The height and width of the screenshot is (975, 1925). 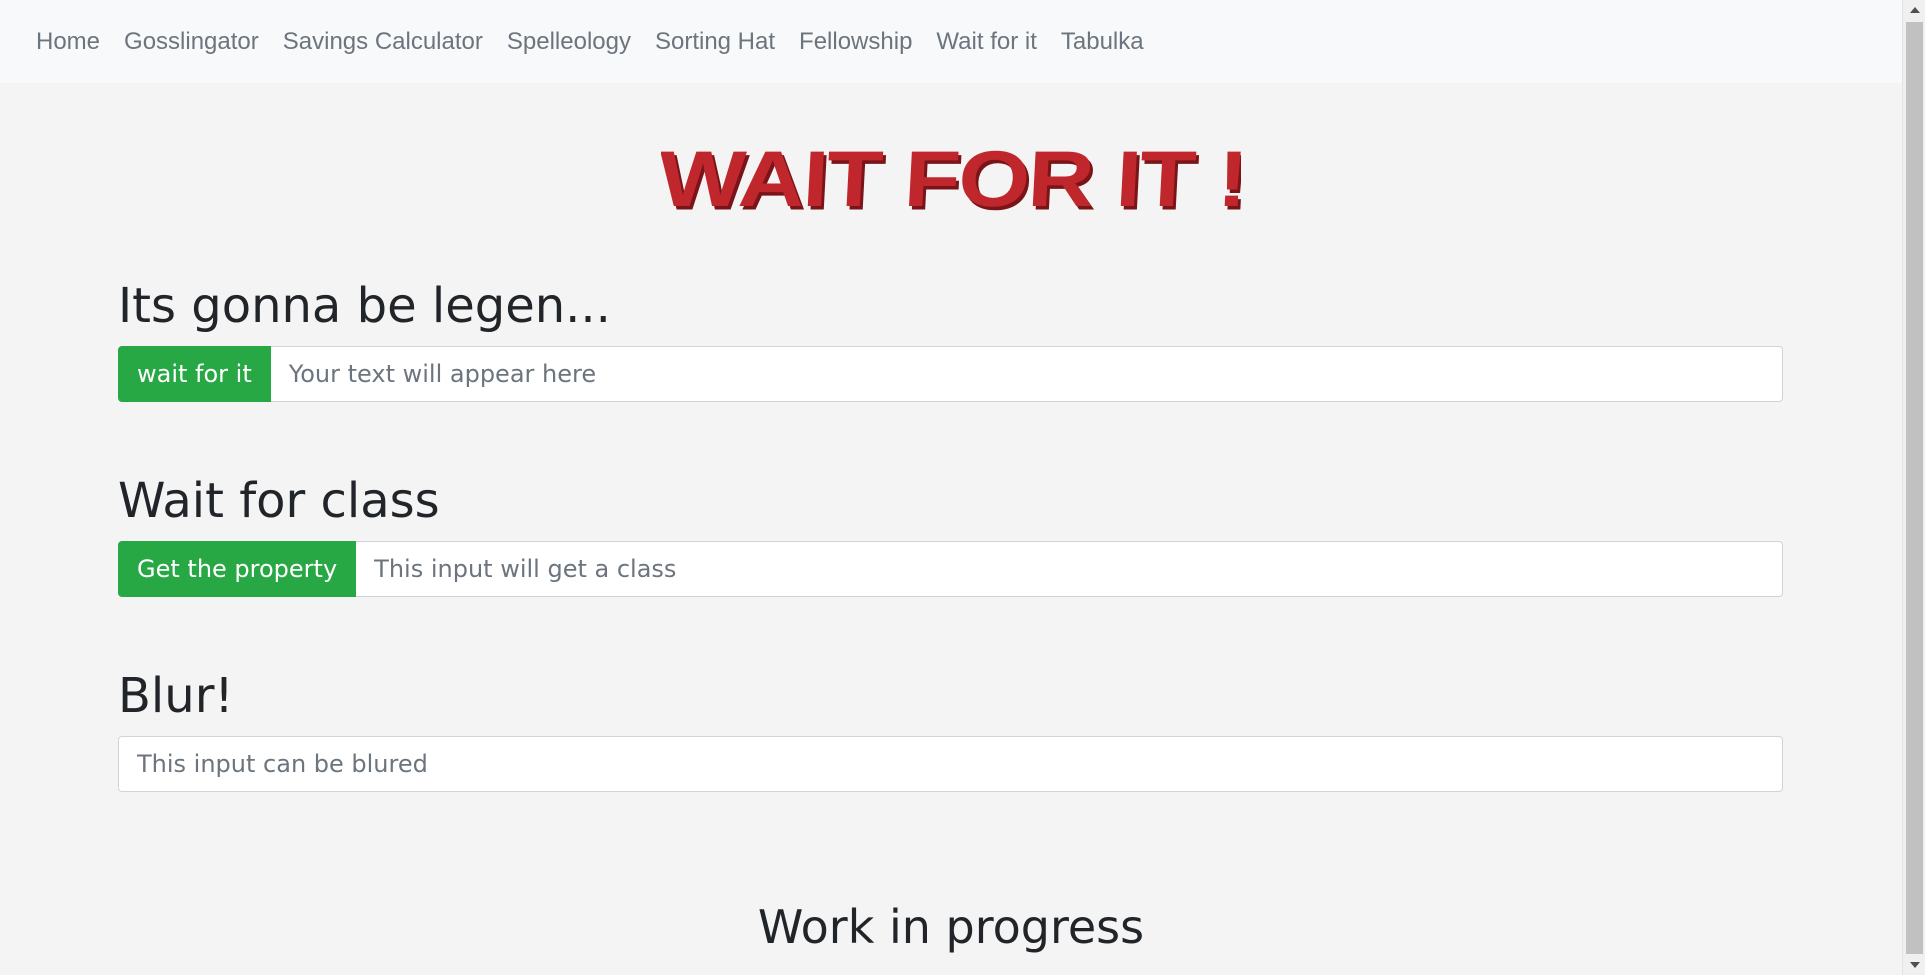 What do you see at coordinates (237, 569) in the screenshot?
I see `get-property-button: Get the property` at bounding box center [237, 569].